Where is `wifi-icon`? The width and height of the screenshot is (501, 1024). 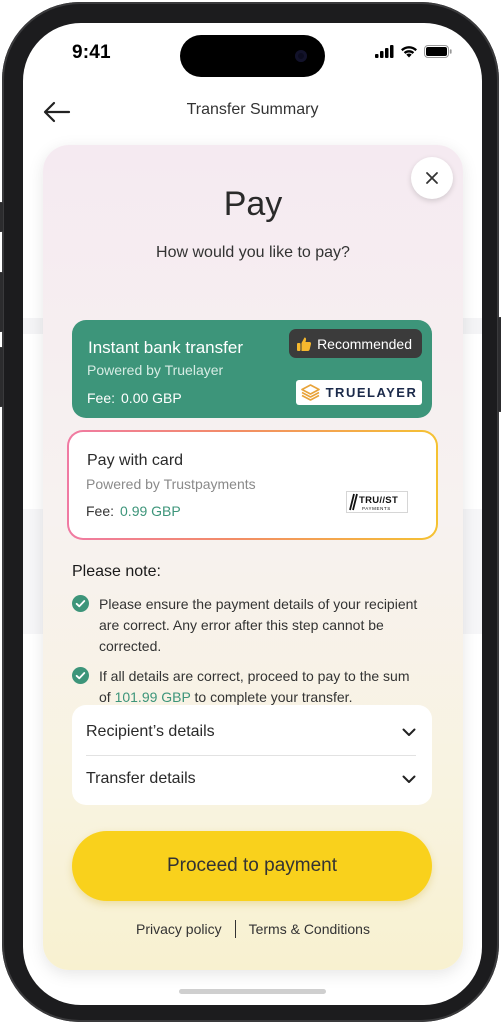 wifi-icon is located at coordinates (409, 52).